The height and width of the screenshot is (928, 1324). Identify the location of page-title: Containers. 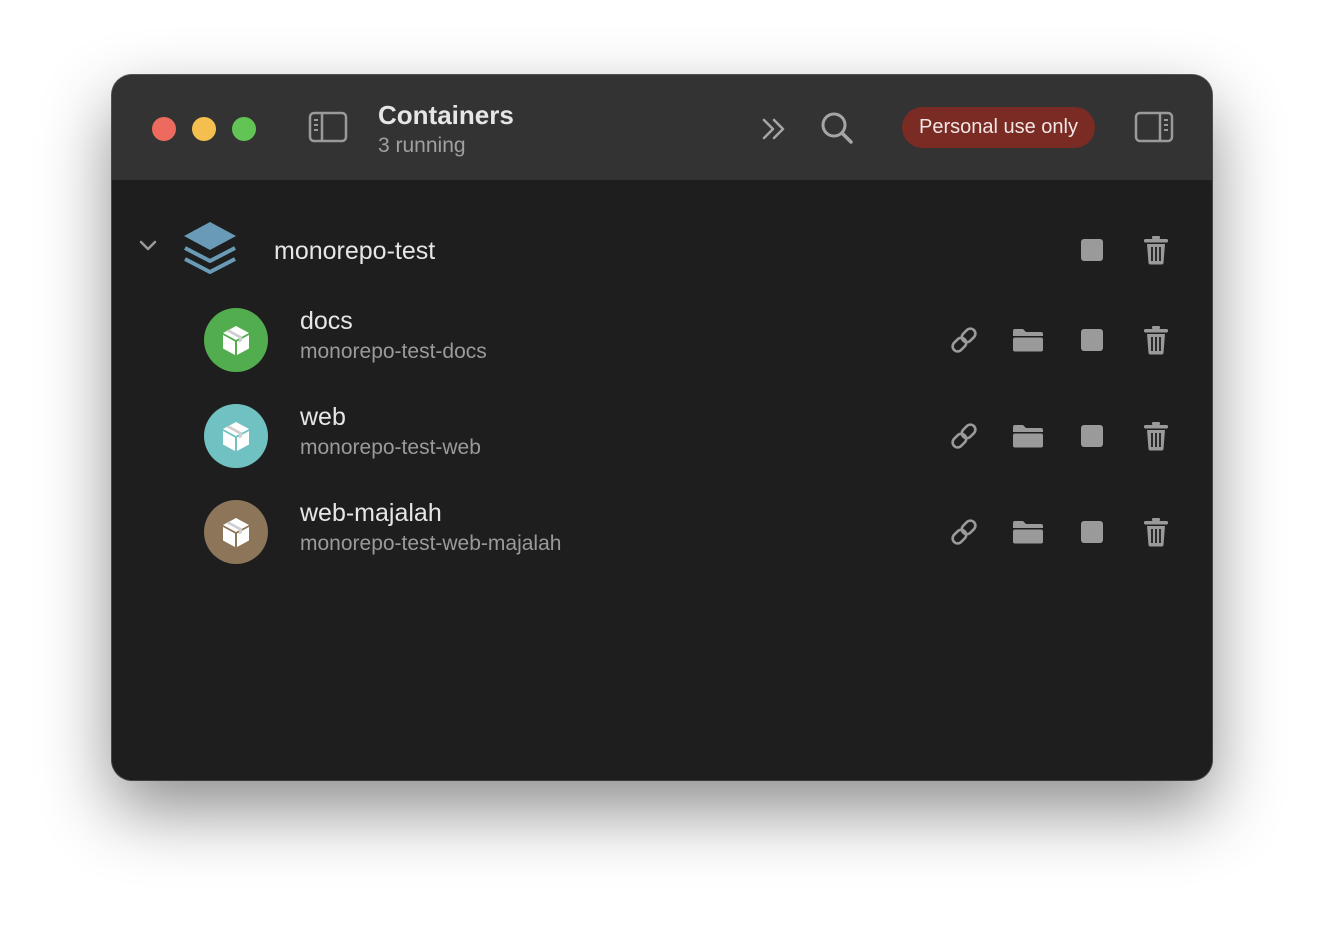
(446, 115).